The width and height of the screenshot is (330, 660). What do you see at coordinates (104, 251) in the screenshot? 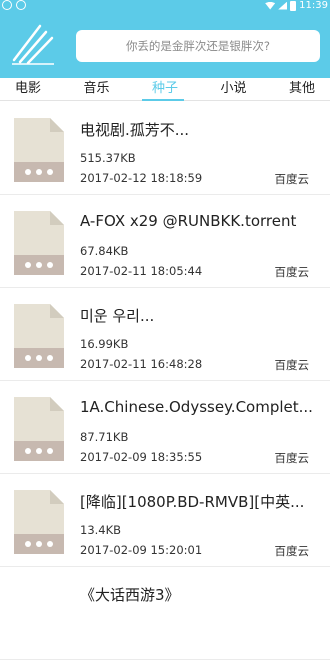
I see `file-size: 67.84KB` at bounding box center [104, 251].